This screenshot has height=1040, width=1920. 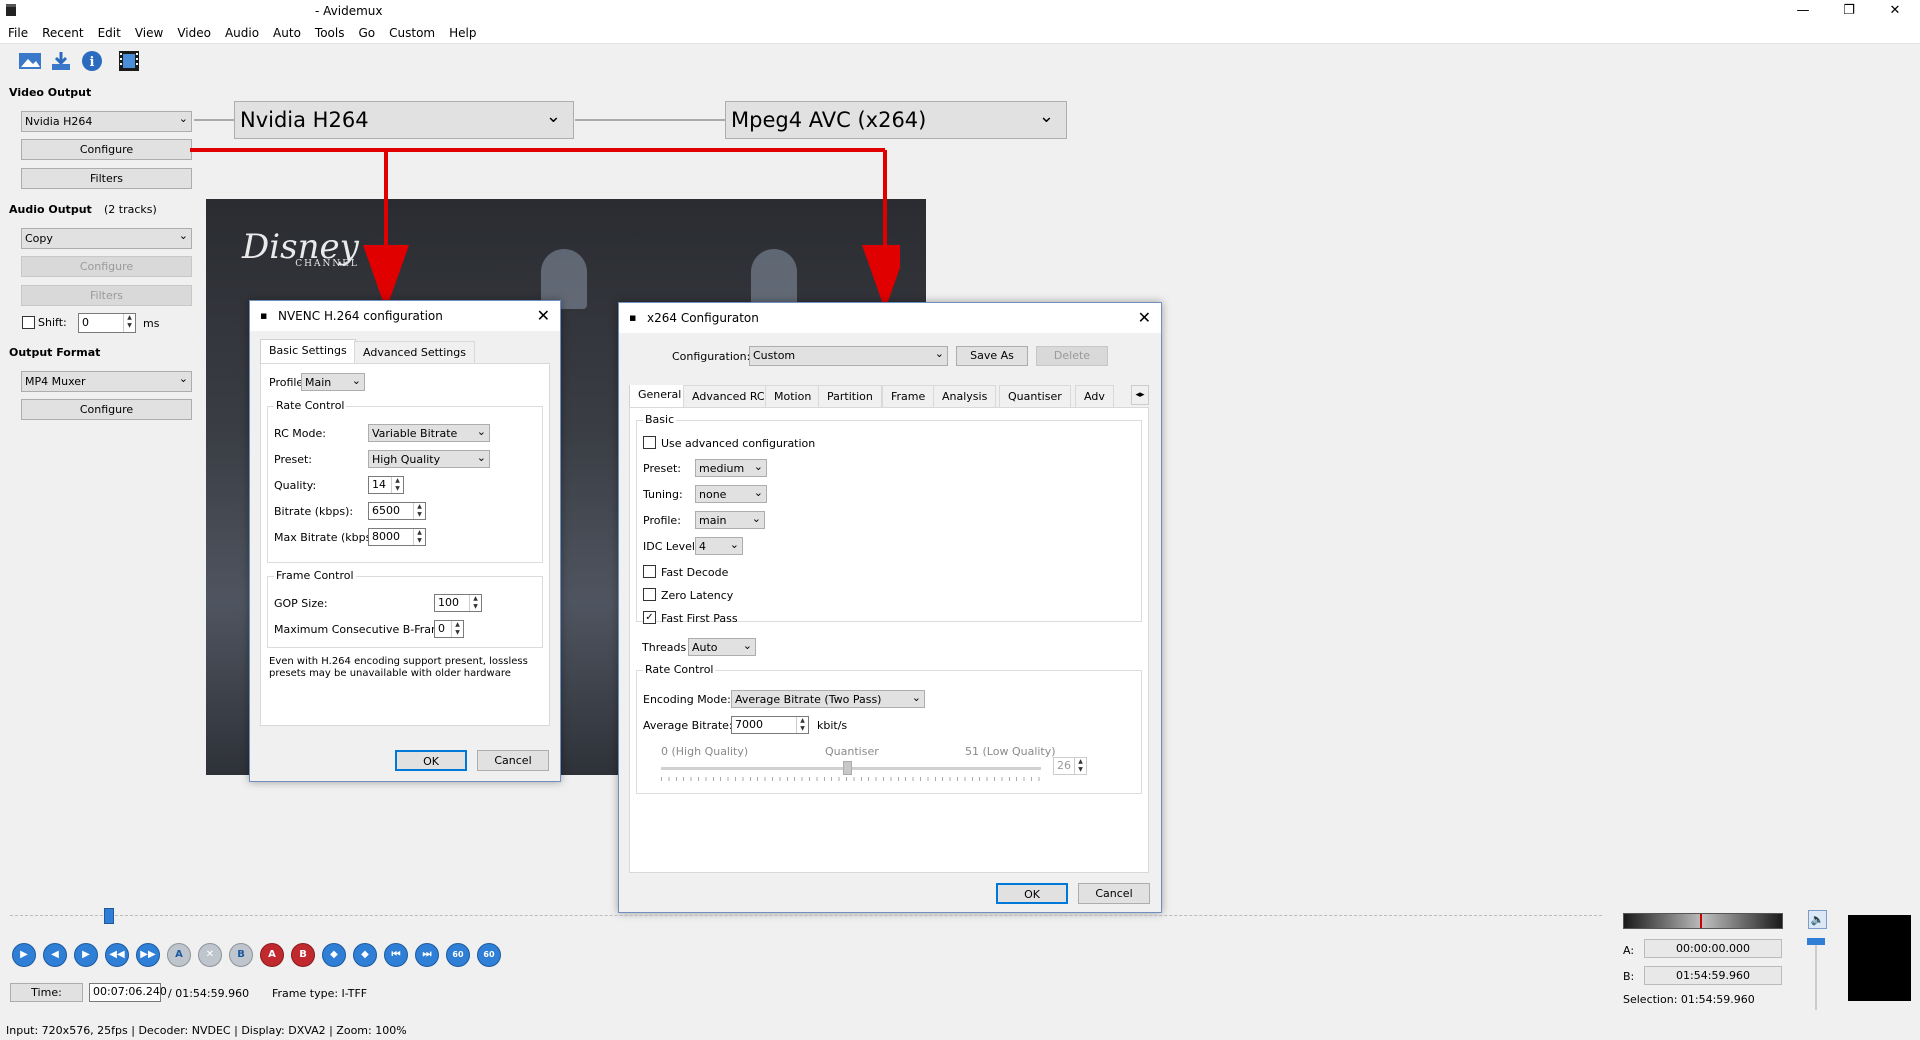 What do you see at coordinates (106, 121) in the screenshot?
I see `video-codec-select: Nvidia H264 ⌄` at bounding box center [106, 121].